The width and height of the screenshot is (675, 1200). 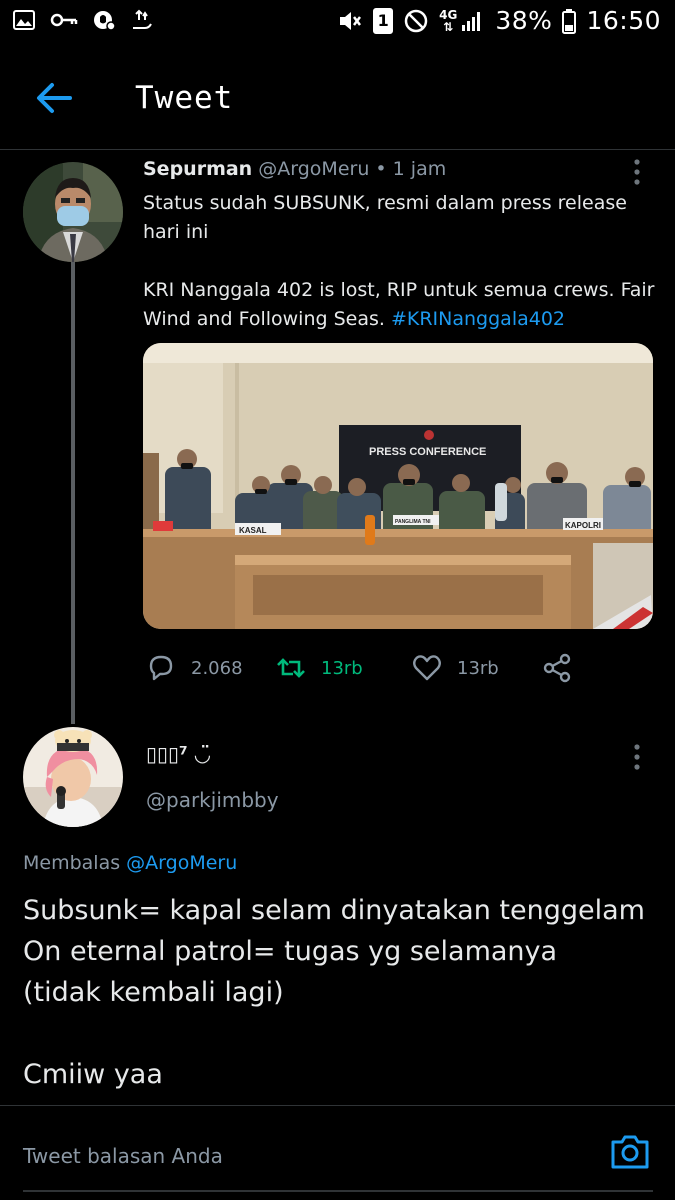 I want to click on reply-author-name: ▯▯▯⁷ ◡̈, so click(x=178, y=754).